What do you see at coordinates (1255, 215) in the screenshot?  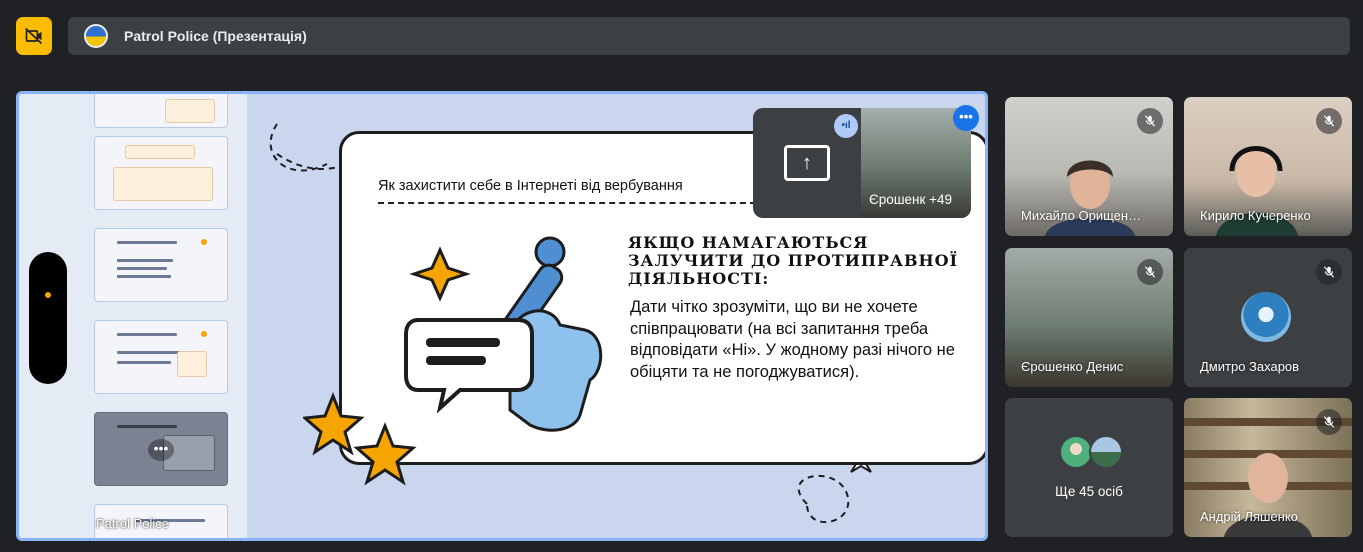 I see `participant-name: Кирило Кучеренко` at bounding box center [1255, 215].